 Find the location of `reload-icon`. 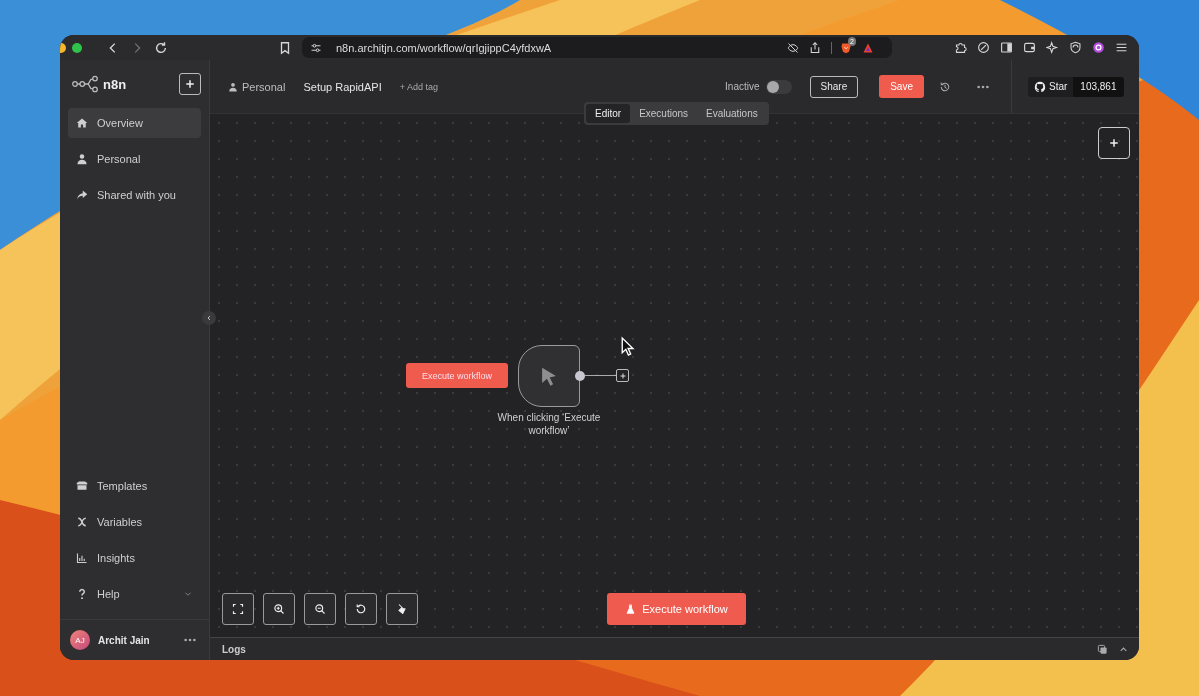

reload-icon is located at coordinates (161, 47).